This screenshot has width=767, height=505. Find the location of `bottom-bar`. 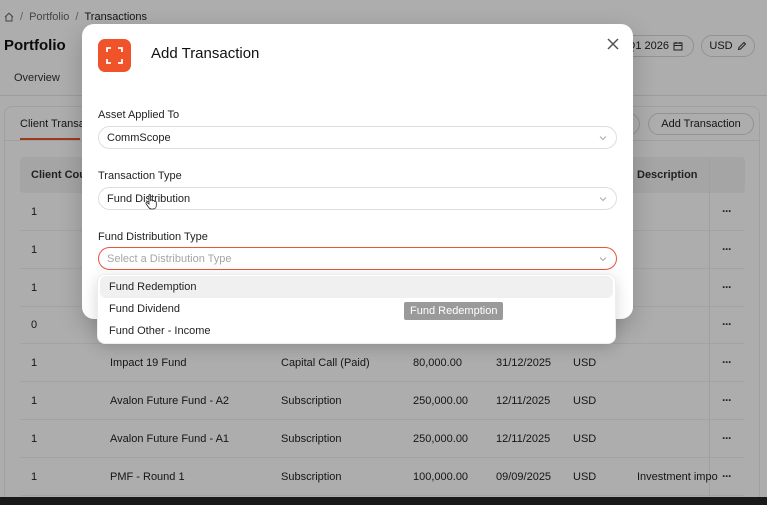

bottom-bar is located at coordinates (383, 501).